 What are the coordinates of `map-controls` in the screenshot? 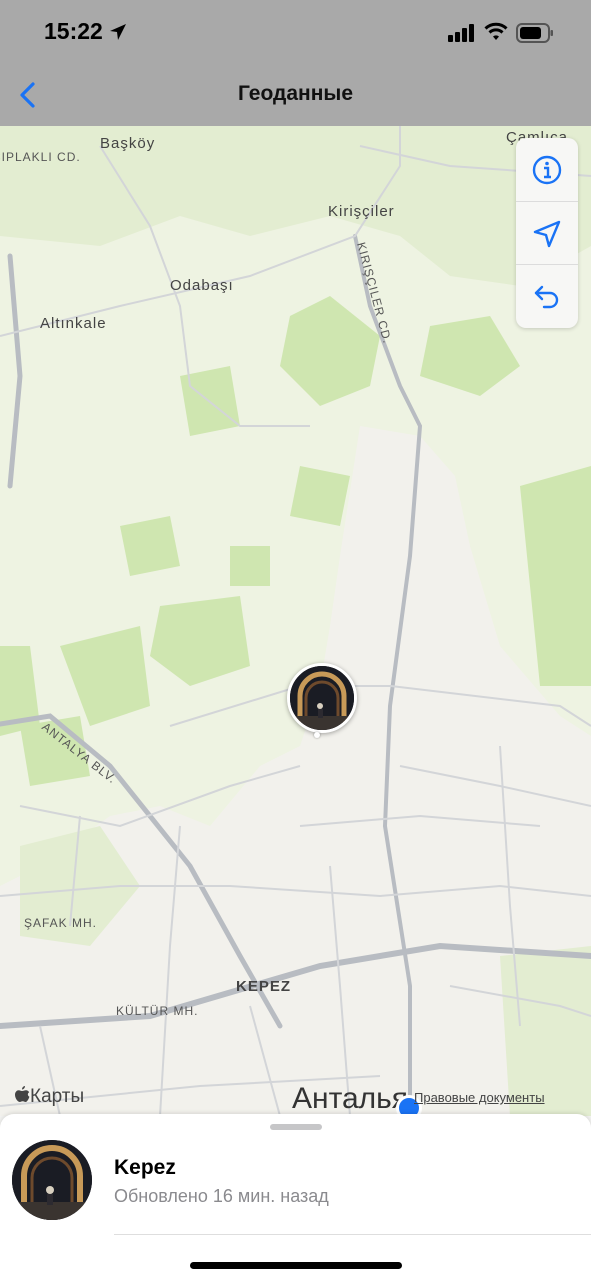 It's located at (547, 233).